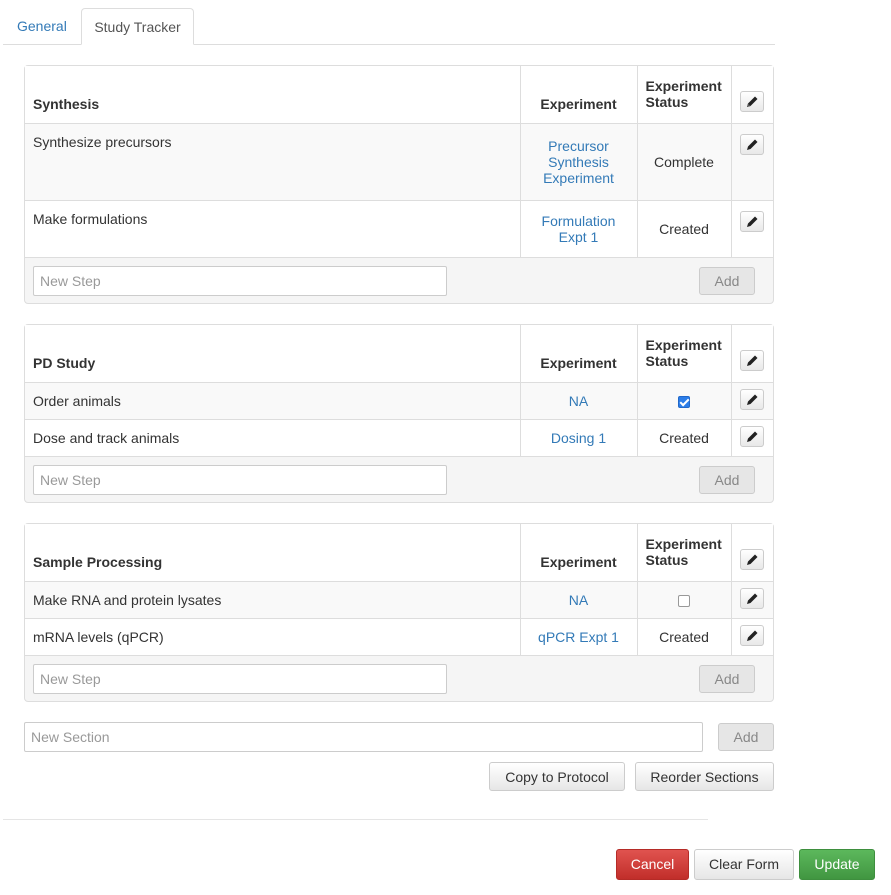 The image size is (891, 895). I want to click on step-name: Make RNA and protein lysates, so click(272, 600).